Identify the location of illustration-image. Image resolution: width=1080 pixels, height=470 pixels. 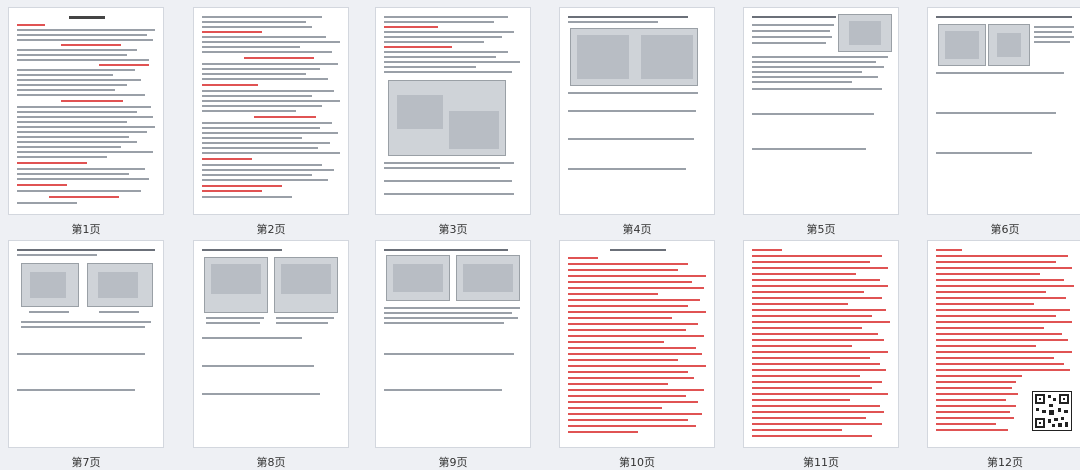
(447, 118).